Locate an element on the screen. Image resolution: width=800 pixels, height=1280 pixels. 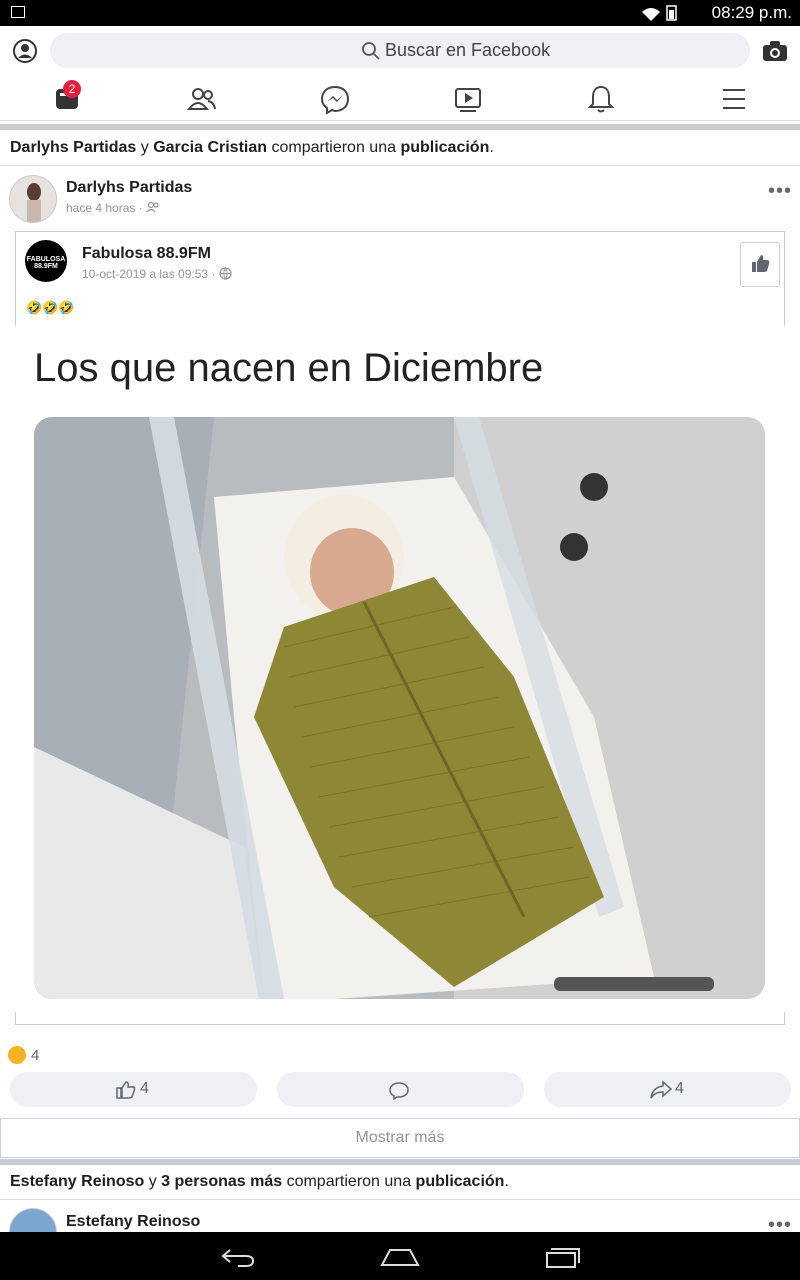
page-logo: FABULOSA 88.9FM is located at coordinates (46, 261).